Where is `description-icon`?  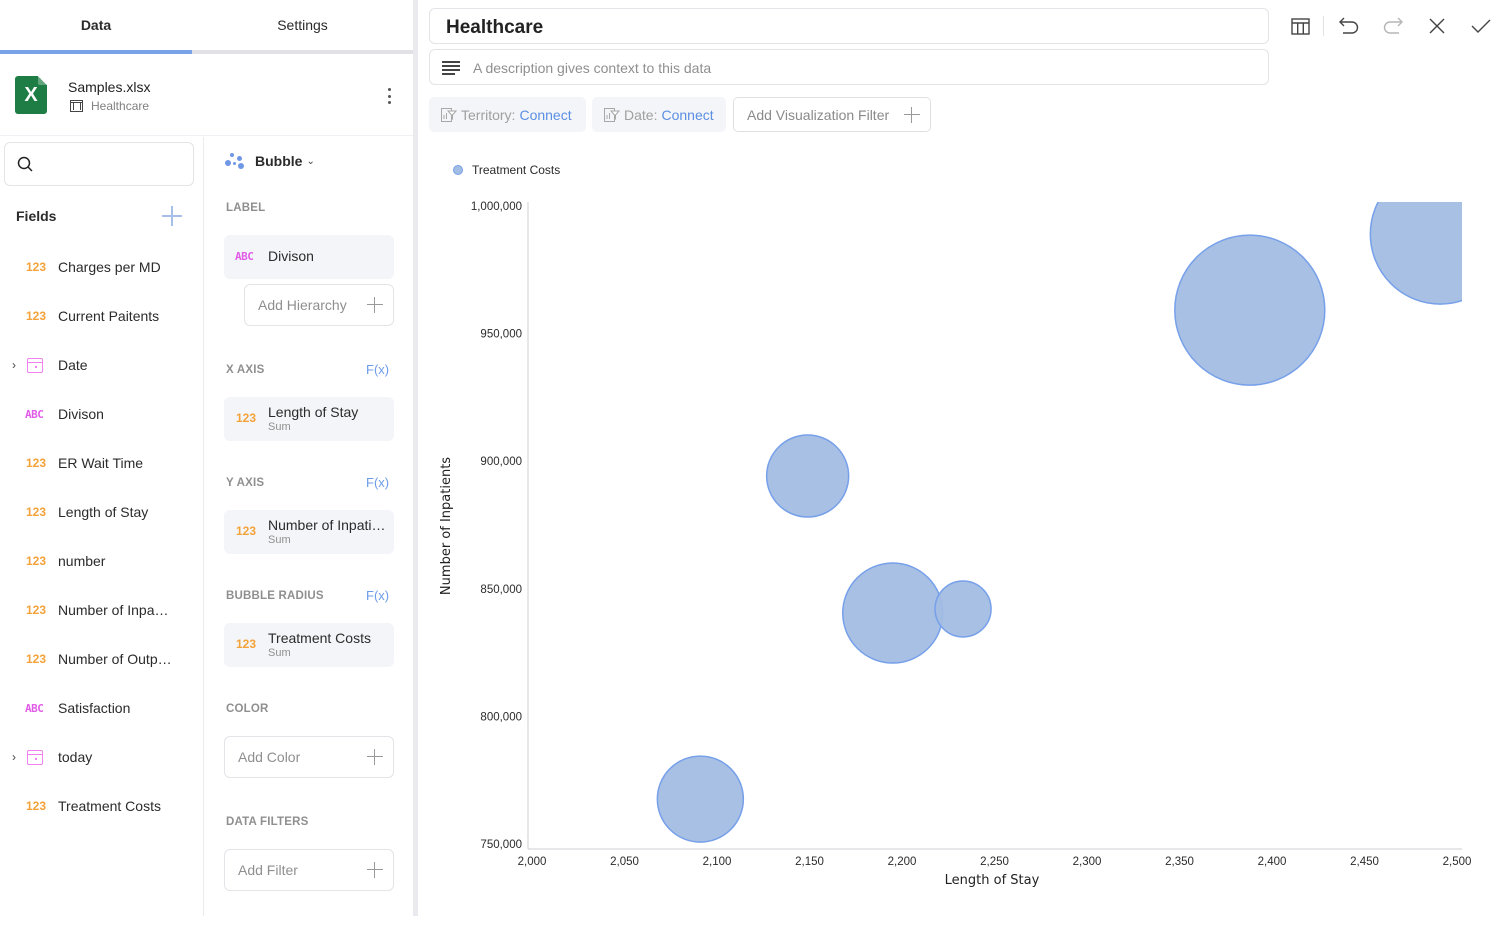
description-icon is located at coordinates (451, 68).